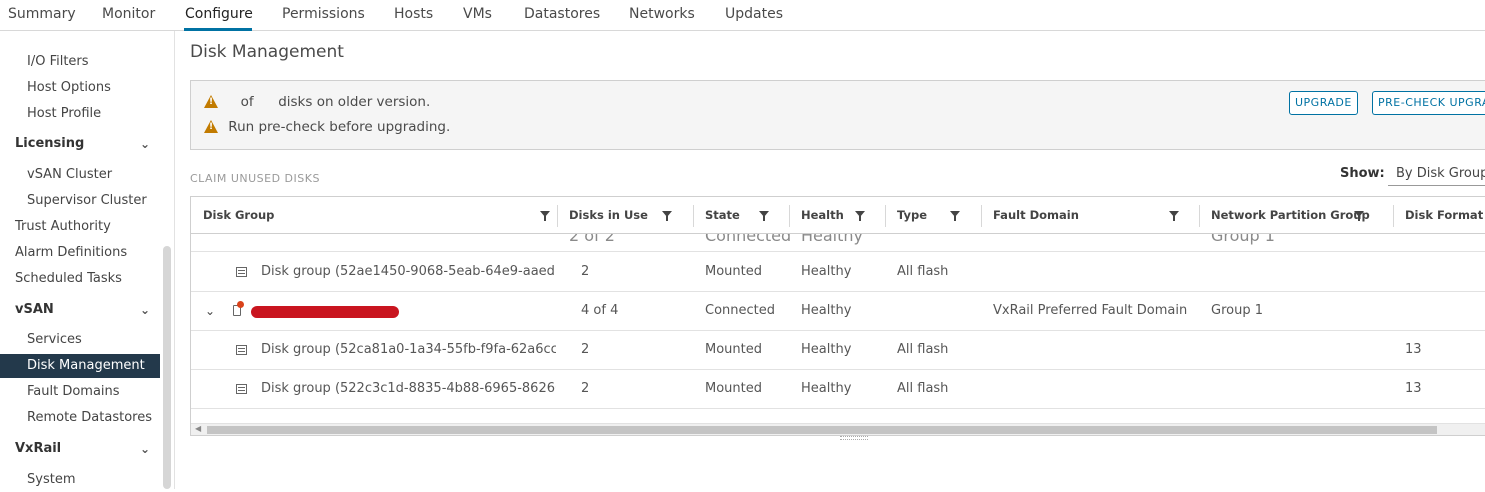 The width and height of the screenshot is (1485, 492). I want to click on tab-permissions: Permissions, so click(323, 14).